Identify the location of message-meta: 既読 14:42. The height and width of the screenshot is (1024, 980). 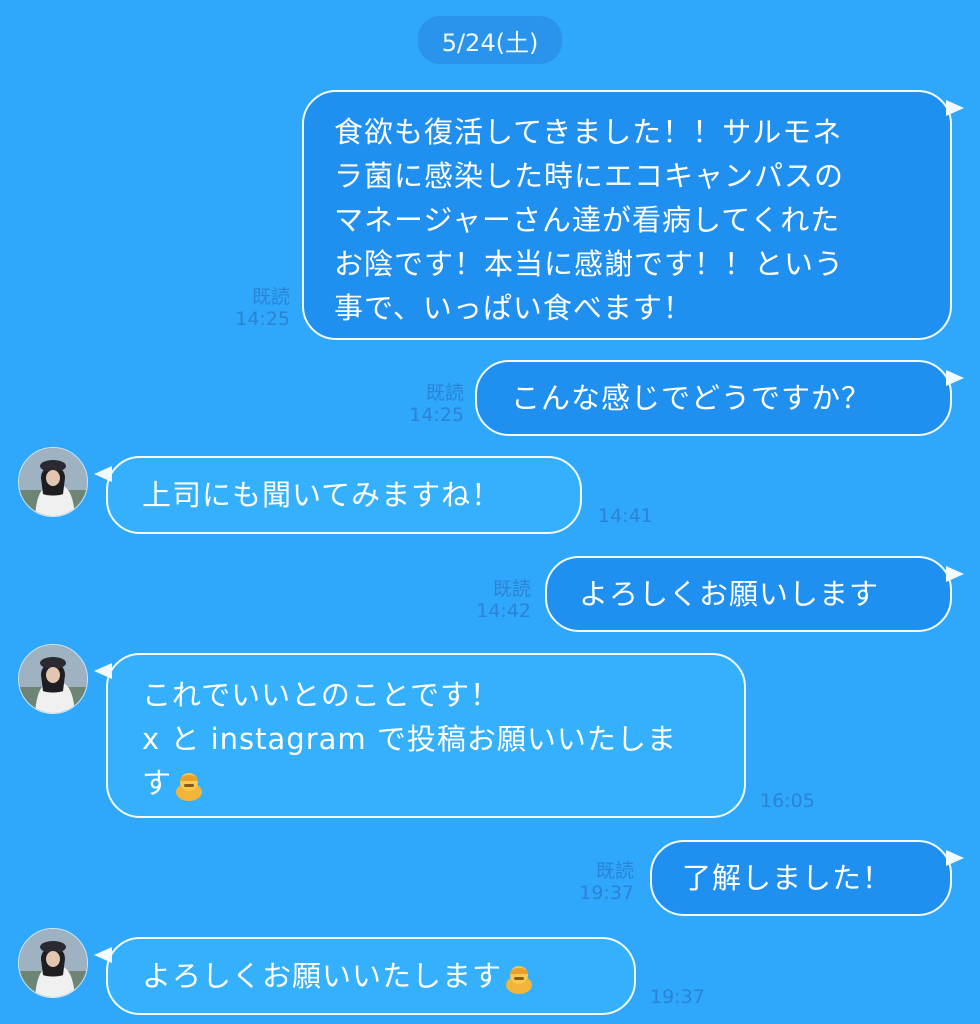
(497, 600).